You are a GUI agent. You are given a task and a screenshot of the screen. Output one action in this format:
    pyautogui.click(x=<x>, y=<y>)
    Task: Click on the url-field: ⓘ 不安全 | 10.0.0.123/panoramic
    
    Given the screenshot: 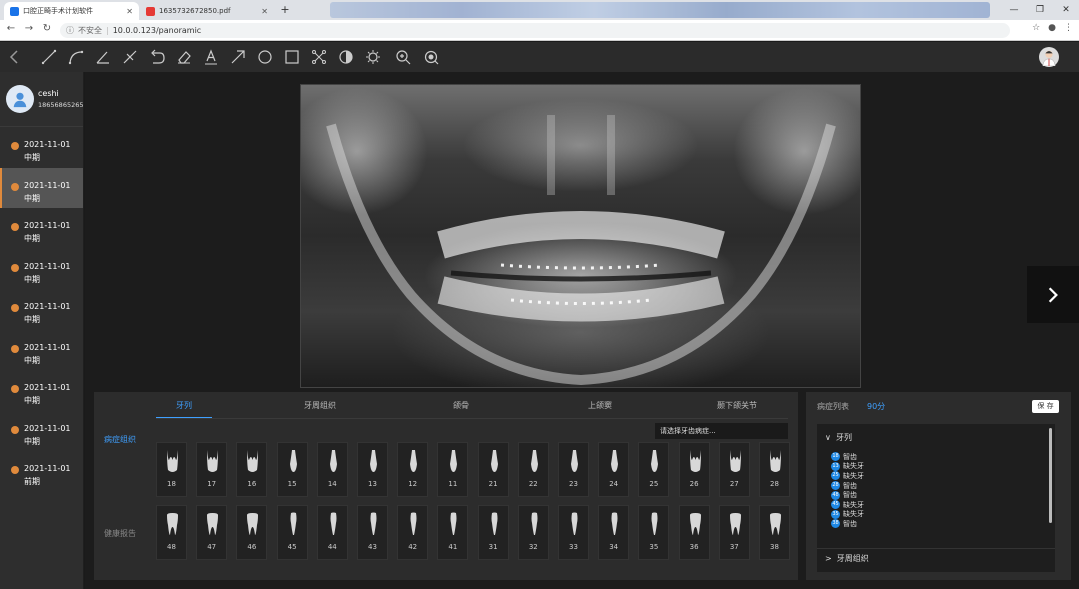 What is the action you would take?
    pyautogui.click(x=535, y=30)
    